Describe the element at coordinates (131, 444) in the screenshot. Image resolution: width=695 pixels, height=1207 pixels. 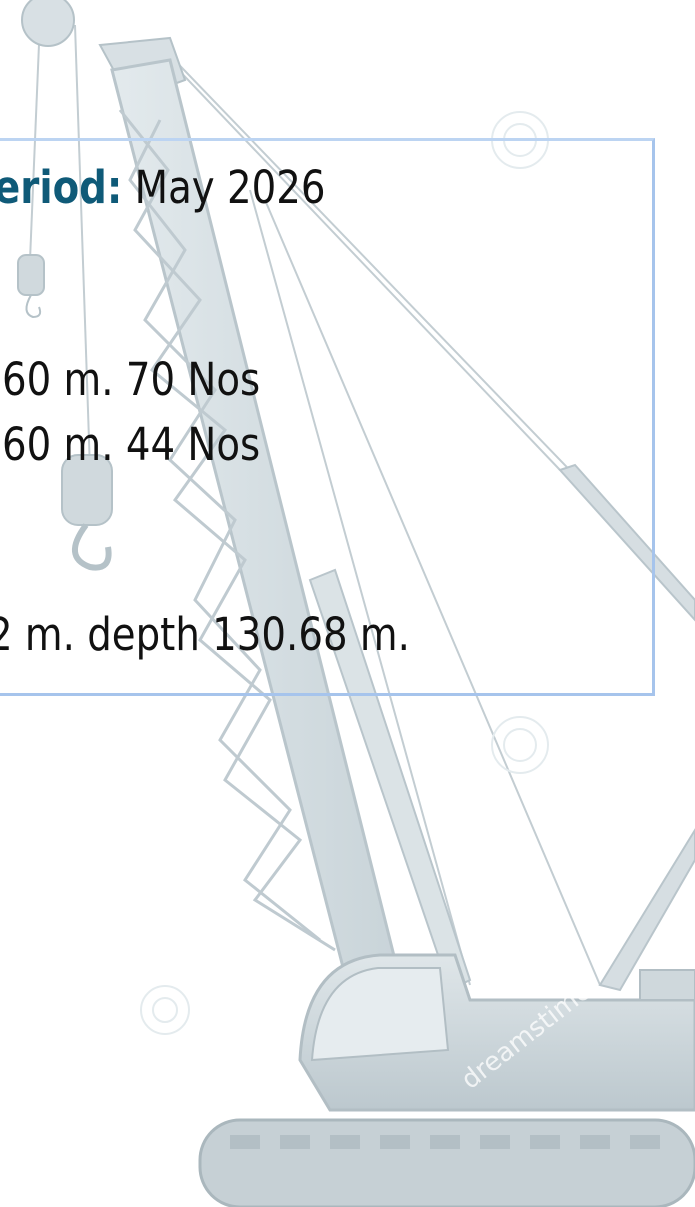
I see `info-line-2: 60 m. 44 Nos` at that location.